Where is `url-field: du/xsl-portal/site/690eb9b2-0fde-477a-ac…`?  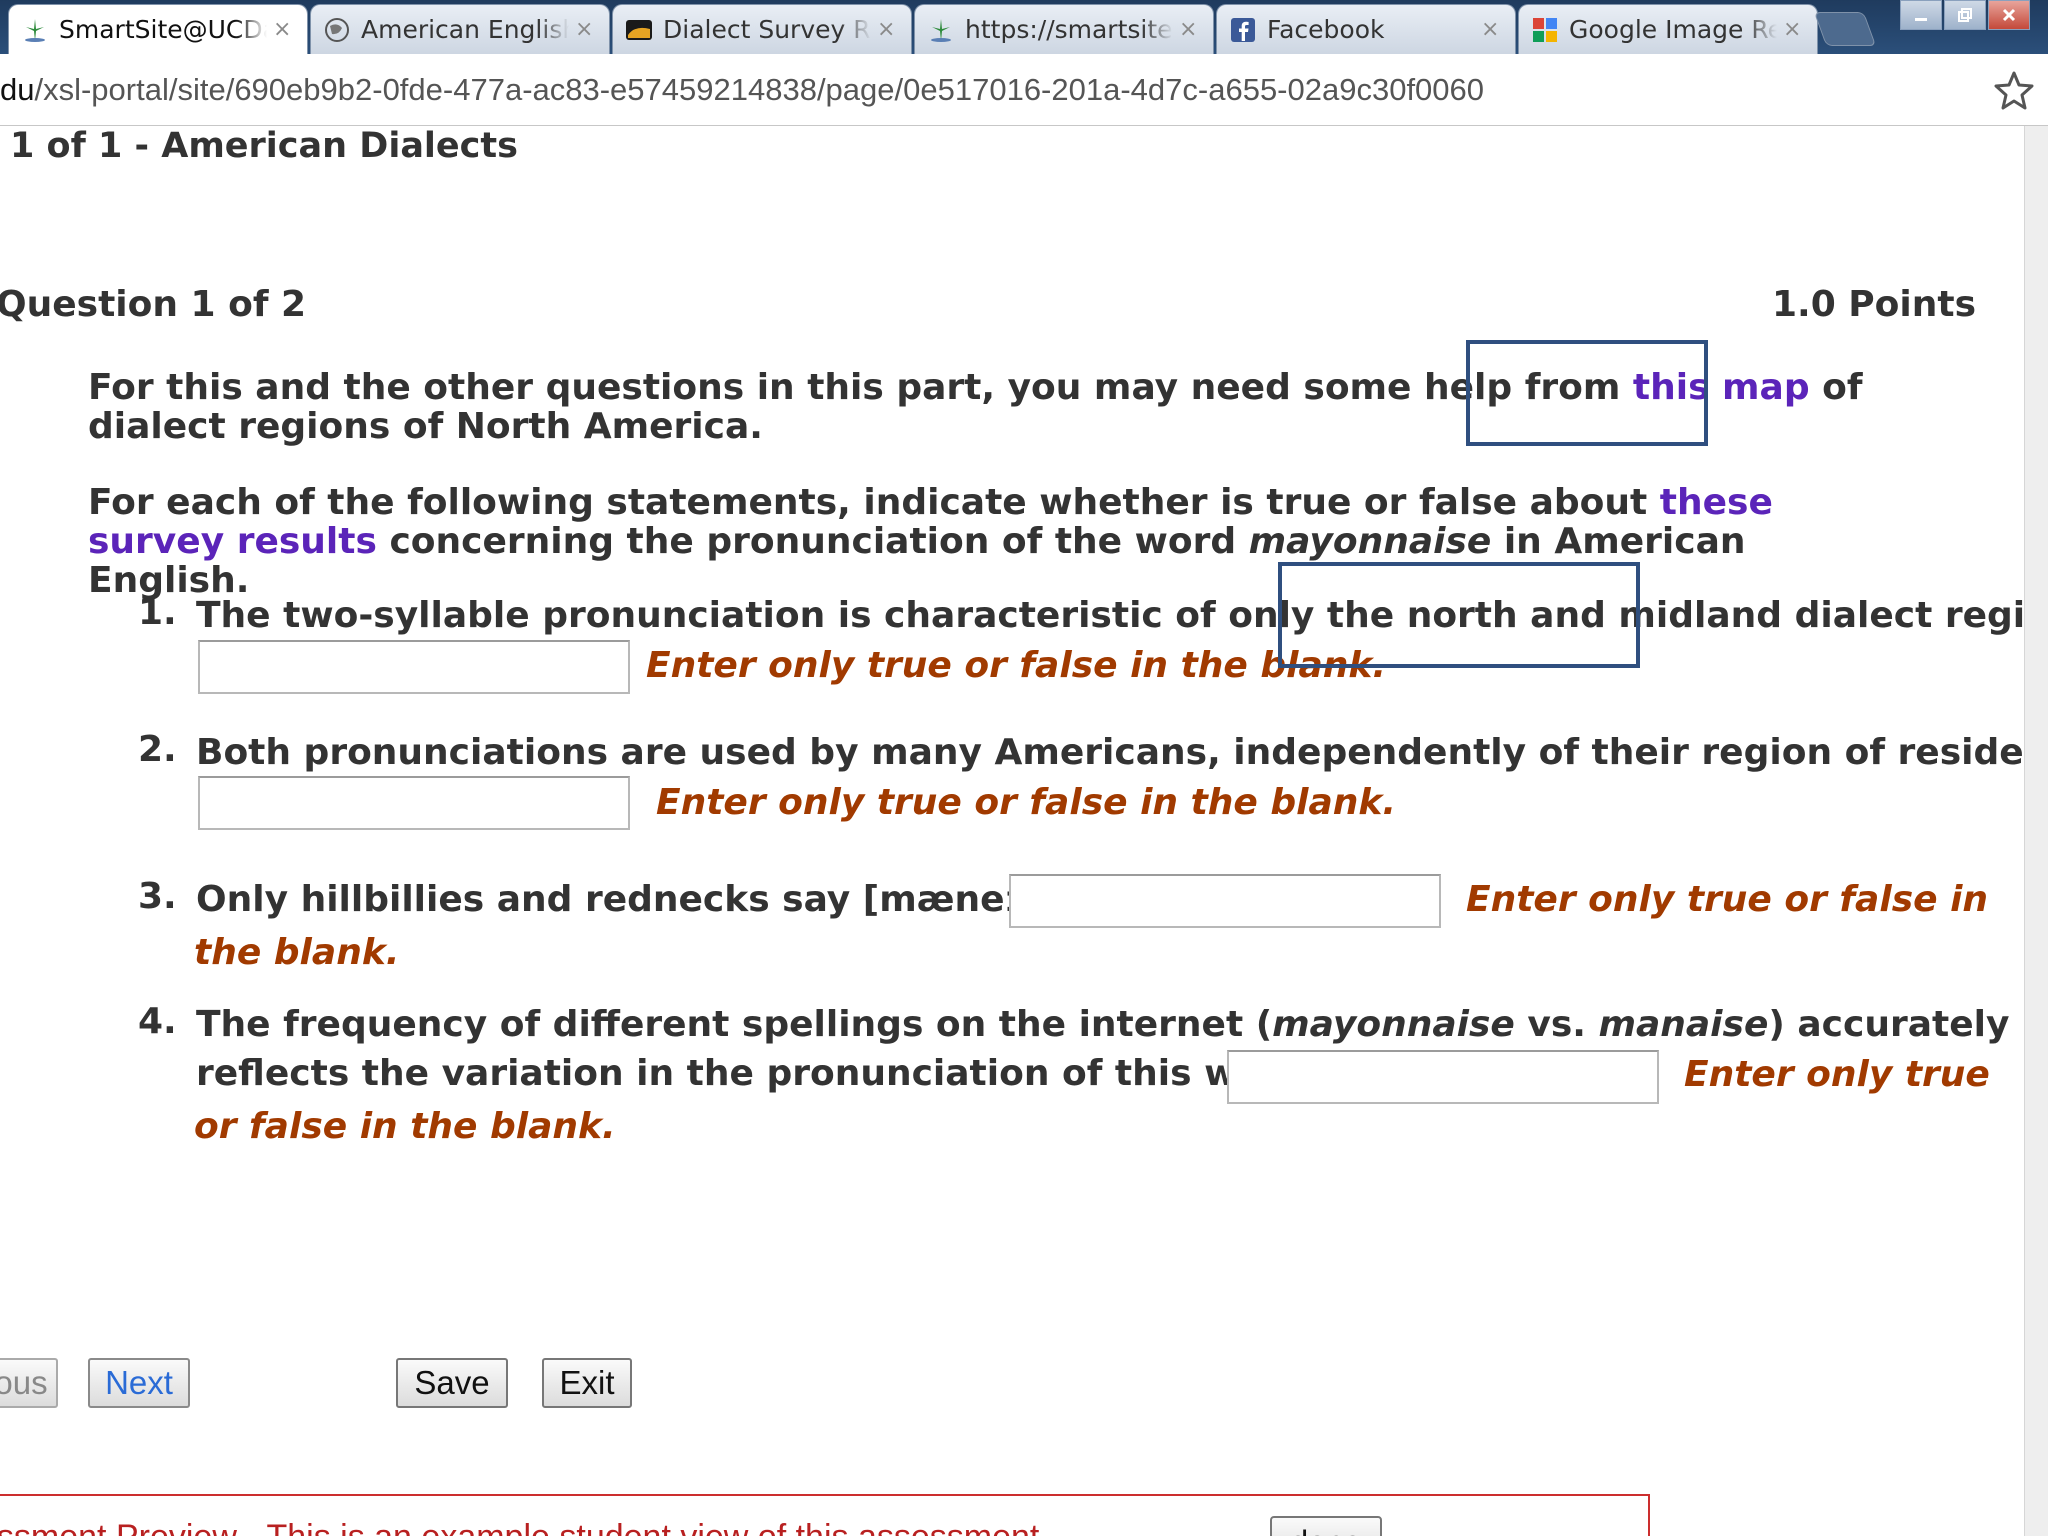 url-field: du/xsl-portal/site/690eb9b2-0fde-477a-ac… is located at coordinates (742, 90).